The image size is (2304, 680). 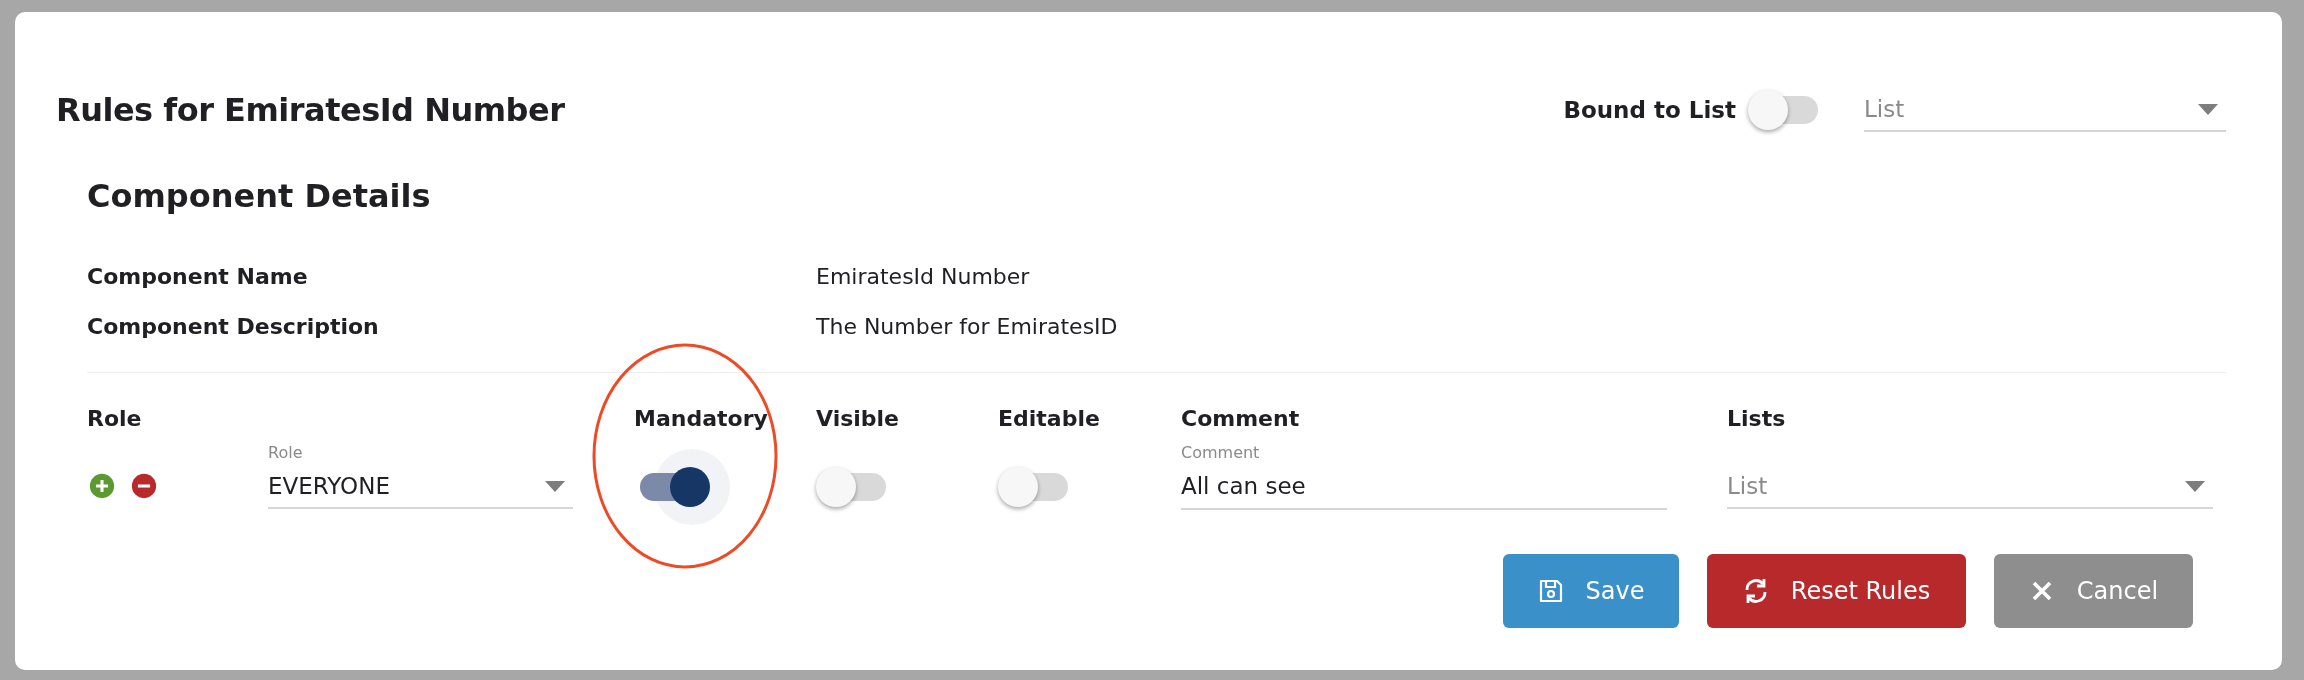 What do you see at coordinates (1241, 419) in the screenshot?
I see `column-header: Comment` at bounding box center [1241, 419].